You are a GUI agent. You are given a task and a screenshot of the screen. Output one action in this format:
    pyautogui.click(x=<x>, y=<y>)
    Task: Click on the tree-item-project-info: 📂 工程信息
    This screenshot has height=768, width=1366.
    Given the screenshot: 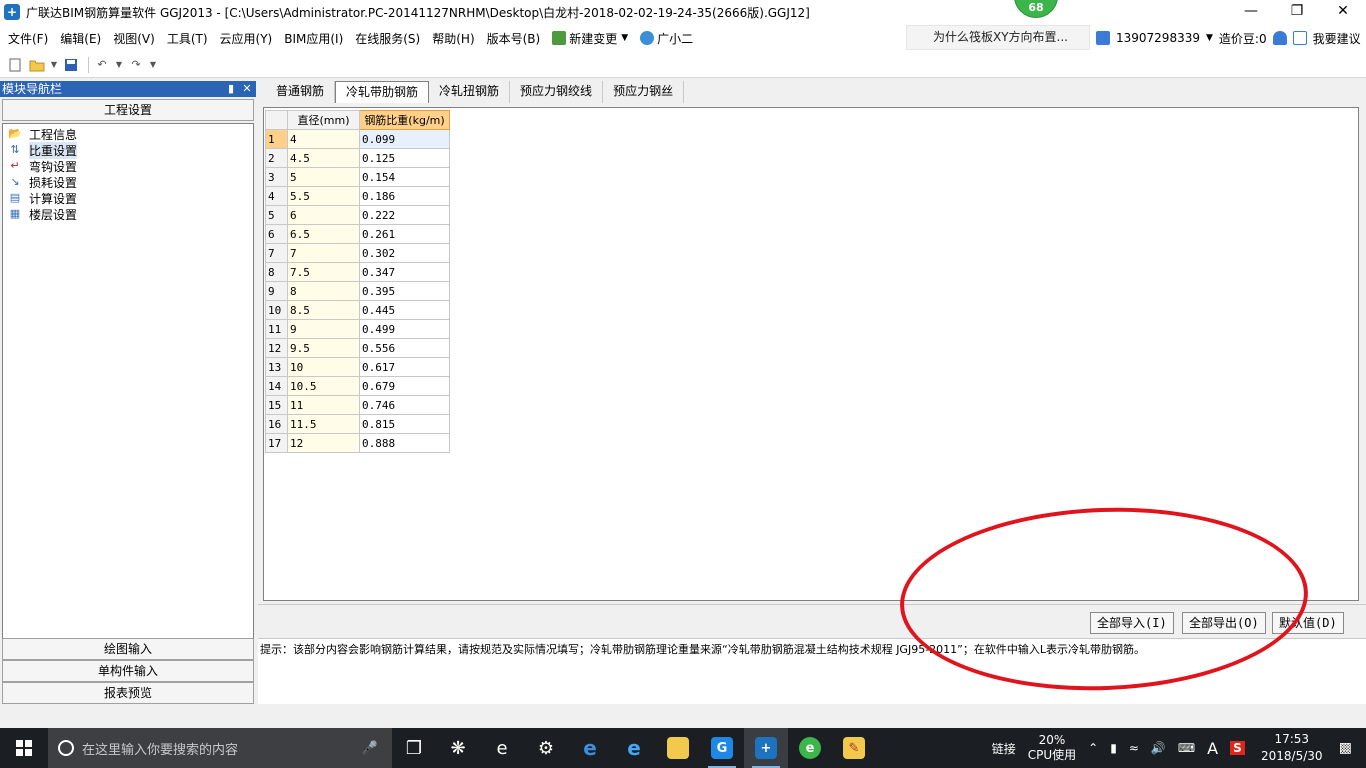 What is the action you would take?
    pyautogui.click(x=128, y=134)
    